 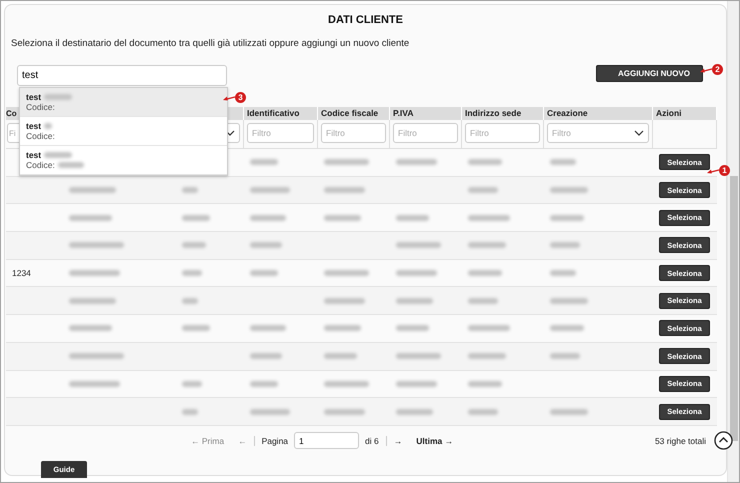 What do you see at coordinates (649, 73) in the screenshot?
I see `add-new-button: AGGIUNGI NUOVO` at bounding box center [649, 73].